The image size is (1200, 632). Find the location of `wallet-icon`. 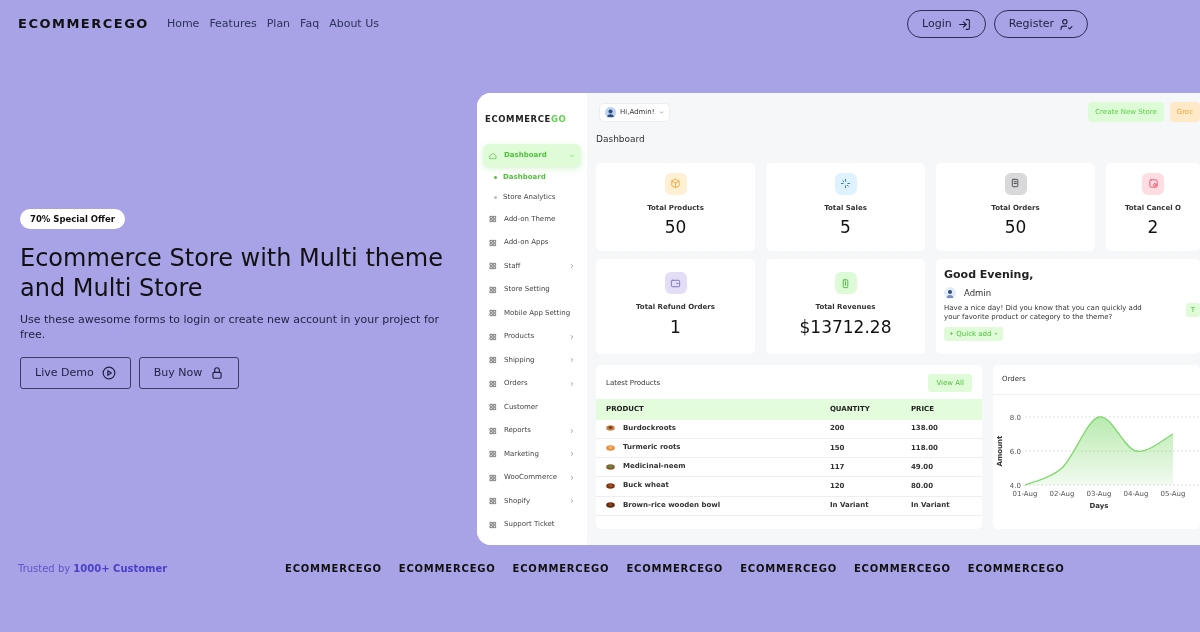

wallet-icon is located at coordinates (675, 283).